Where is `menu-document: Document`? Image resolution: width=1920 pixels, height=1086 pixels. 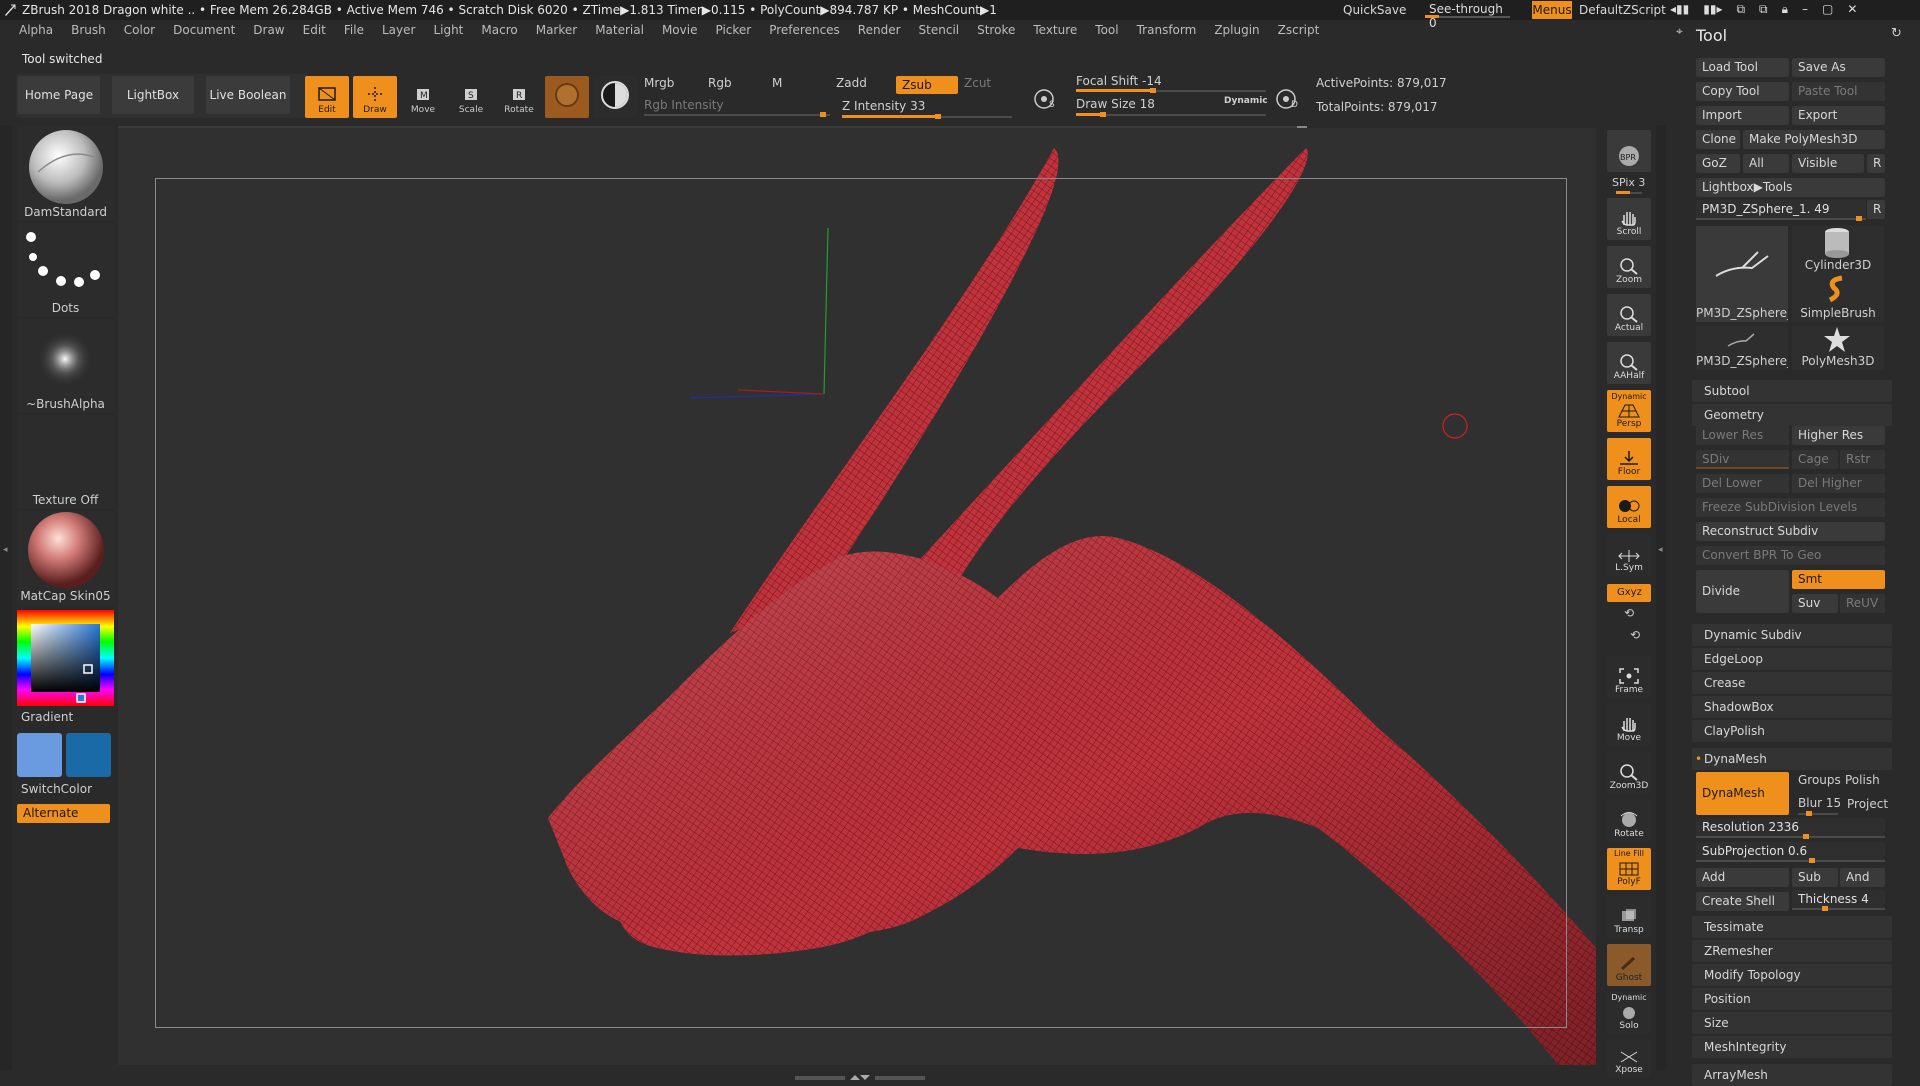 menu-document: Document is located at coordinates (204, 30).